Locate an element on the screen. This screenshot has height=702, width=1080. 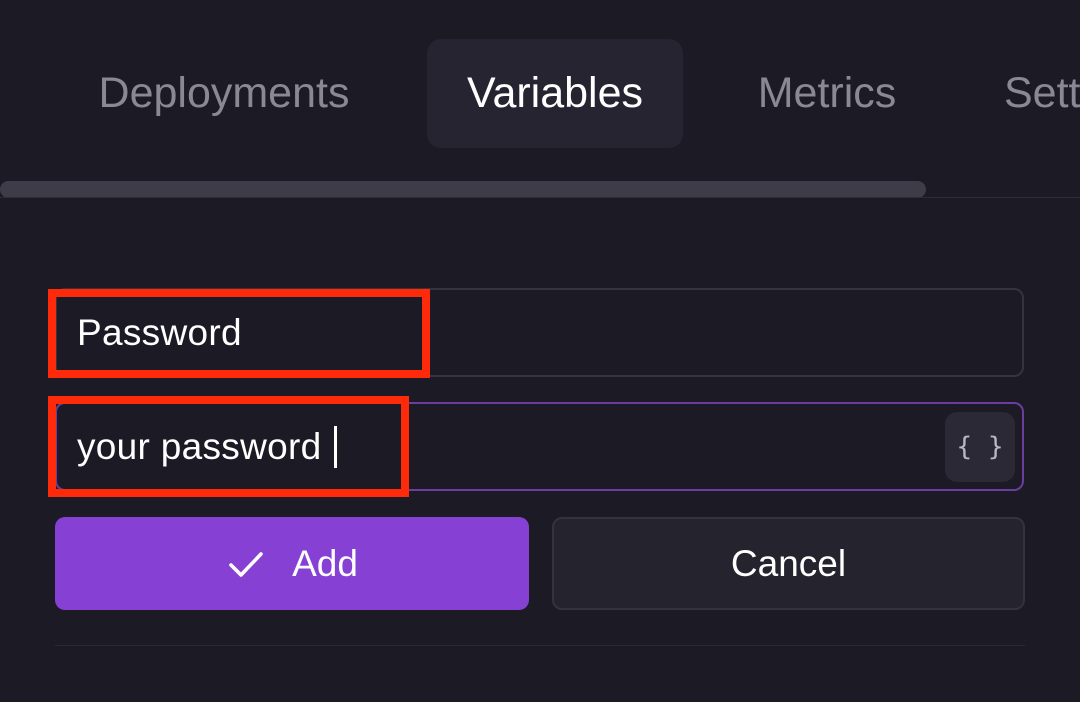
cancel-button-label: Cancel is located at coordinates (788, 563).